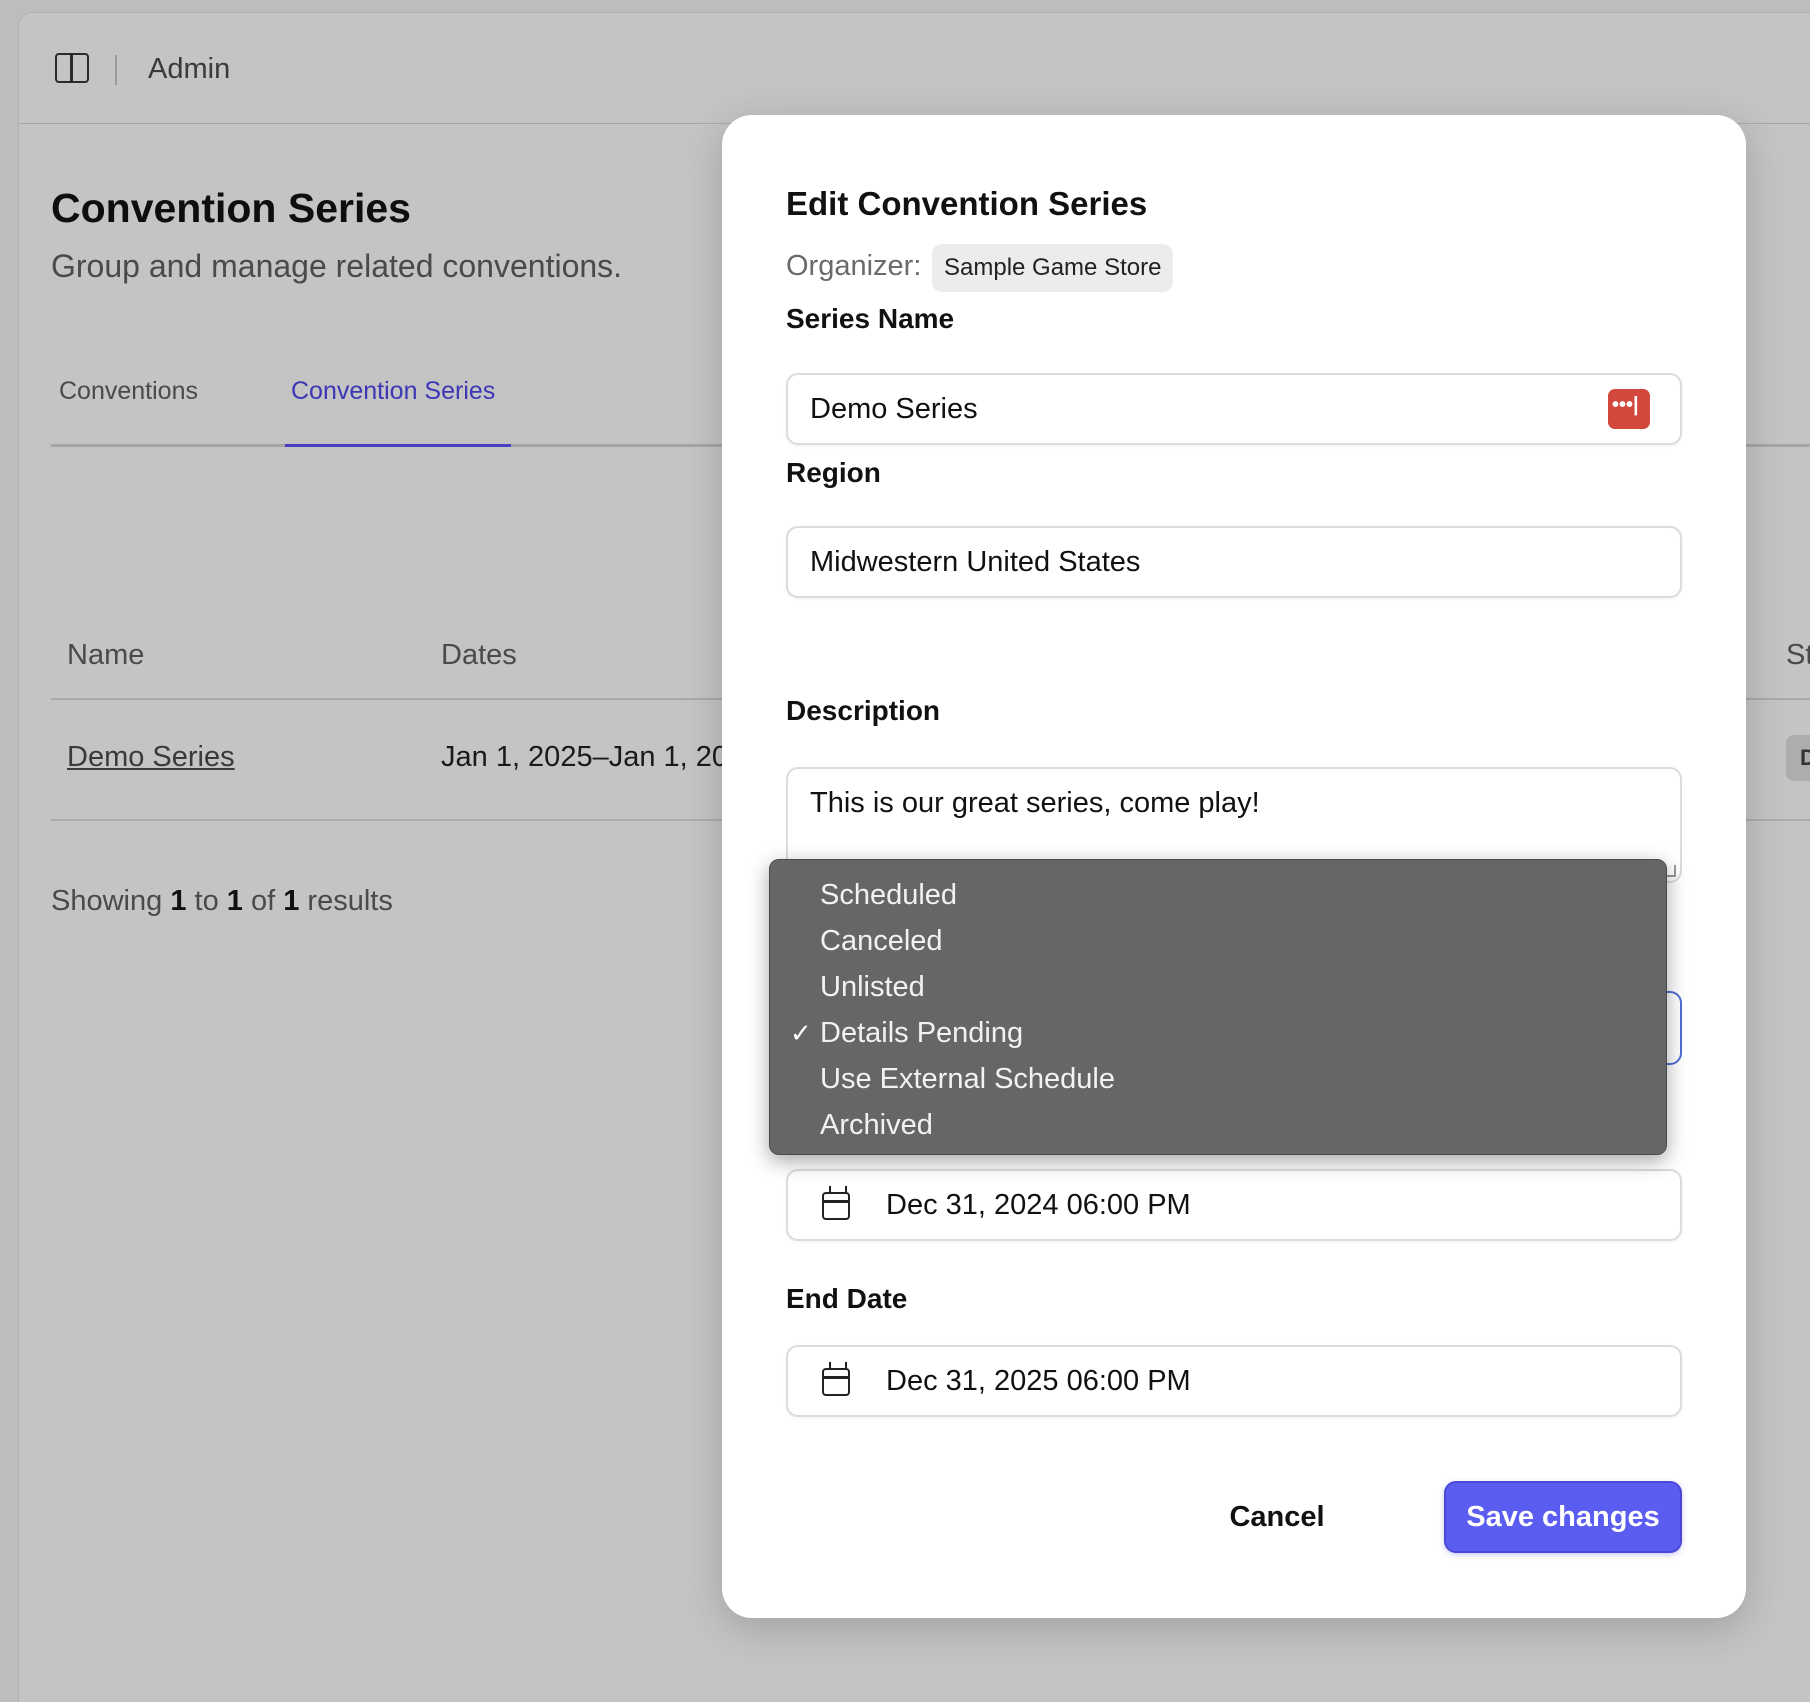 This screenshot has width=1810, height=1702. What do you see at coordinates (847, 1298) in the screenshot?
I see `end-date-label: End Date` at bounding box center [847, 1298].